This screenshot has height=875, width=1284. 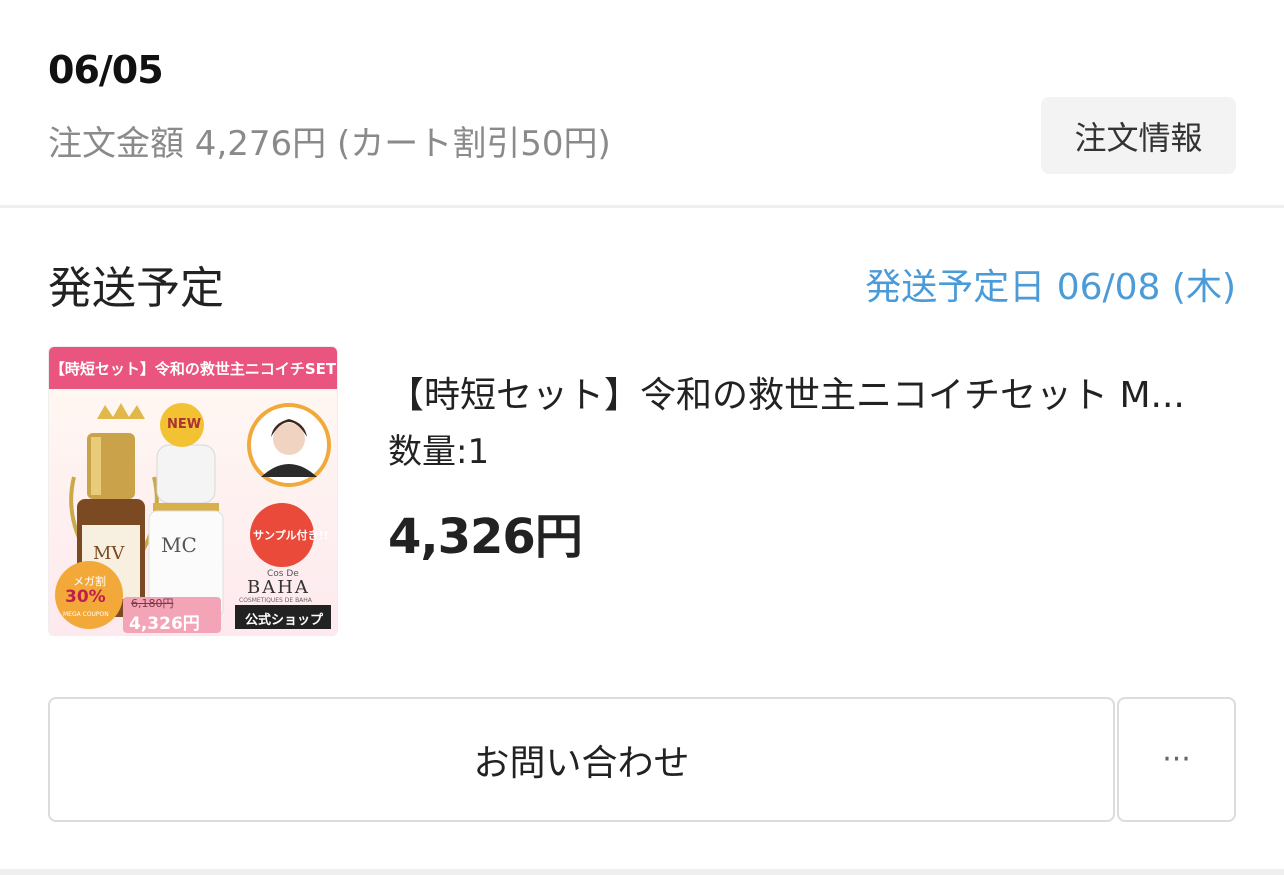 I want to click on thumbnail-brand-sub: COSMETIQUES DE BAHA, so click(x=275, y=600).